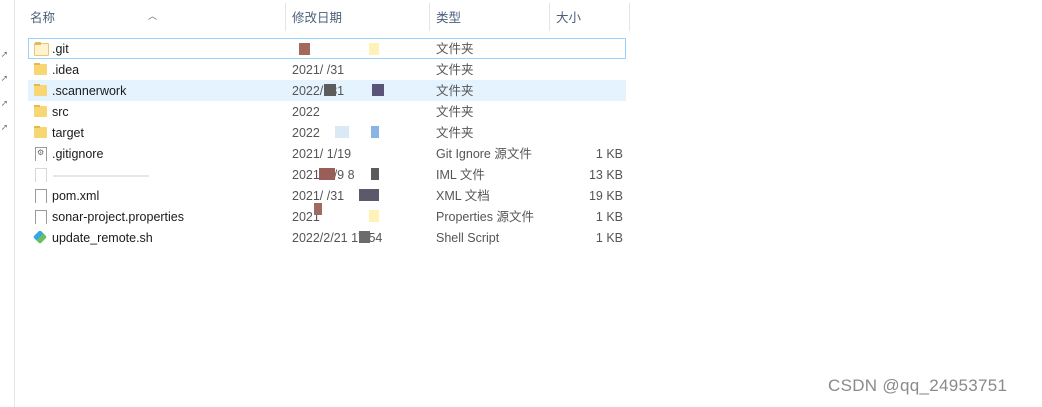 This screenshot has height=407, width=1042. I want to click on column-header-row: 名称 ︿ 修改日期 类型 大小, so click(327, 17).